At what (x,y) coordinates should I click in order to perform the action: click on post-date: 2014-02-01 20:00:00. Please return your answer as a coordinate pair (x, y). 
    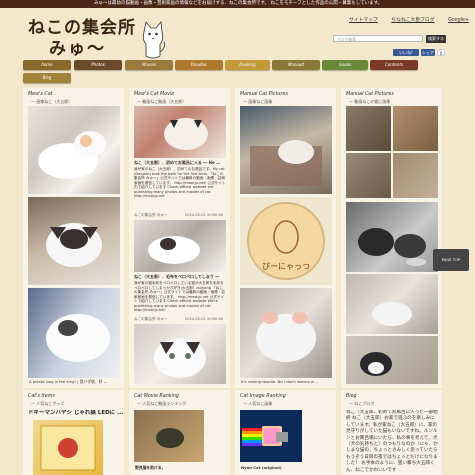
    Looking at the image, I should click on (204, 215).